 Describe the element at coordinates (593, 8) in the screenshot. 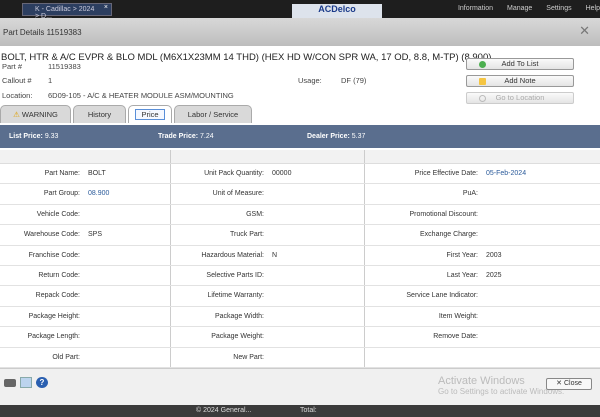

I see `nav-help: Help` at that location.